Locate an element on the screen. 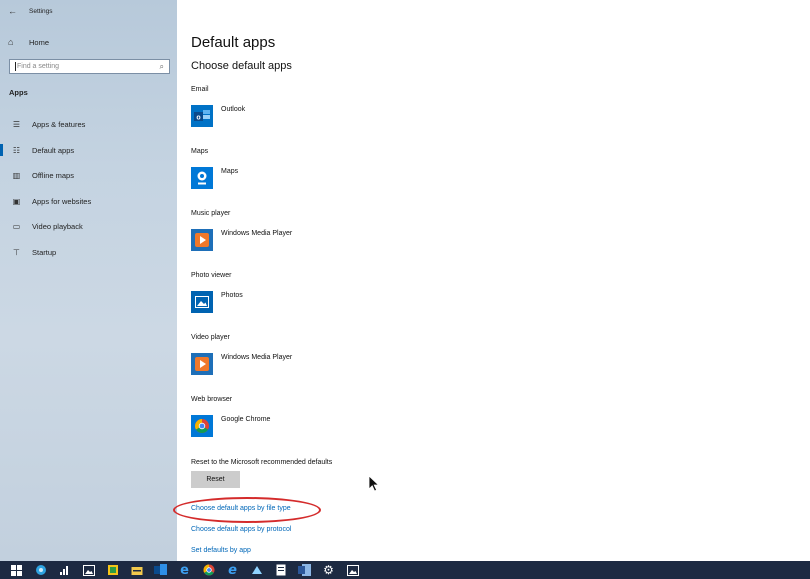 The height and width of the screenshot is (579, 810). category-label-maps: Maps is located at coordinates (200, 151).